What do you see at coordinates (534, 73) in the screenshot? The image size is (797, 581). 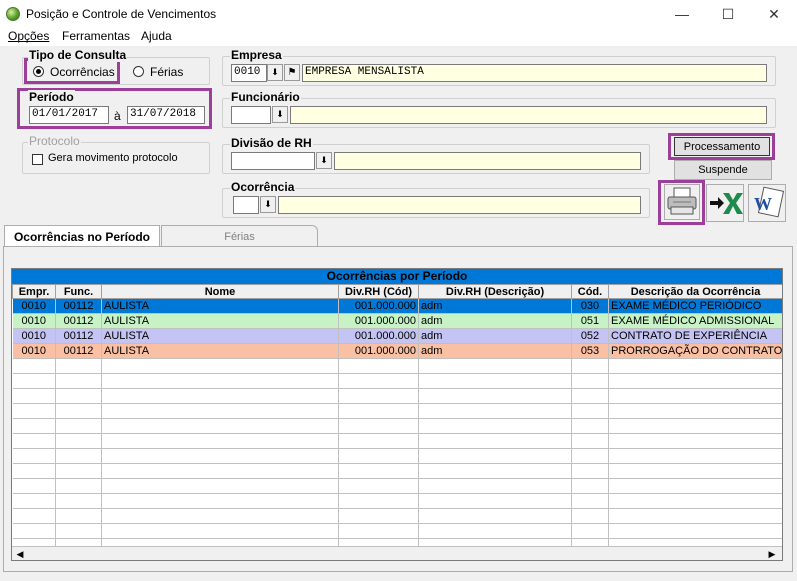 I see `empresa-name-field: EMPRESA MENSALISTA` at bounding box center [534, 73].